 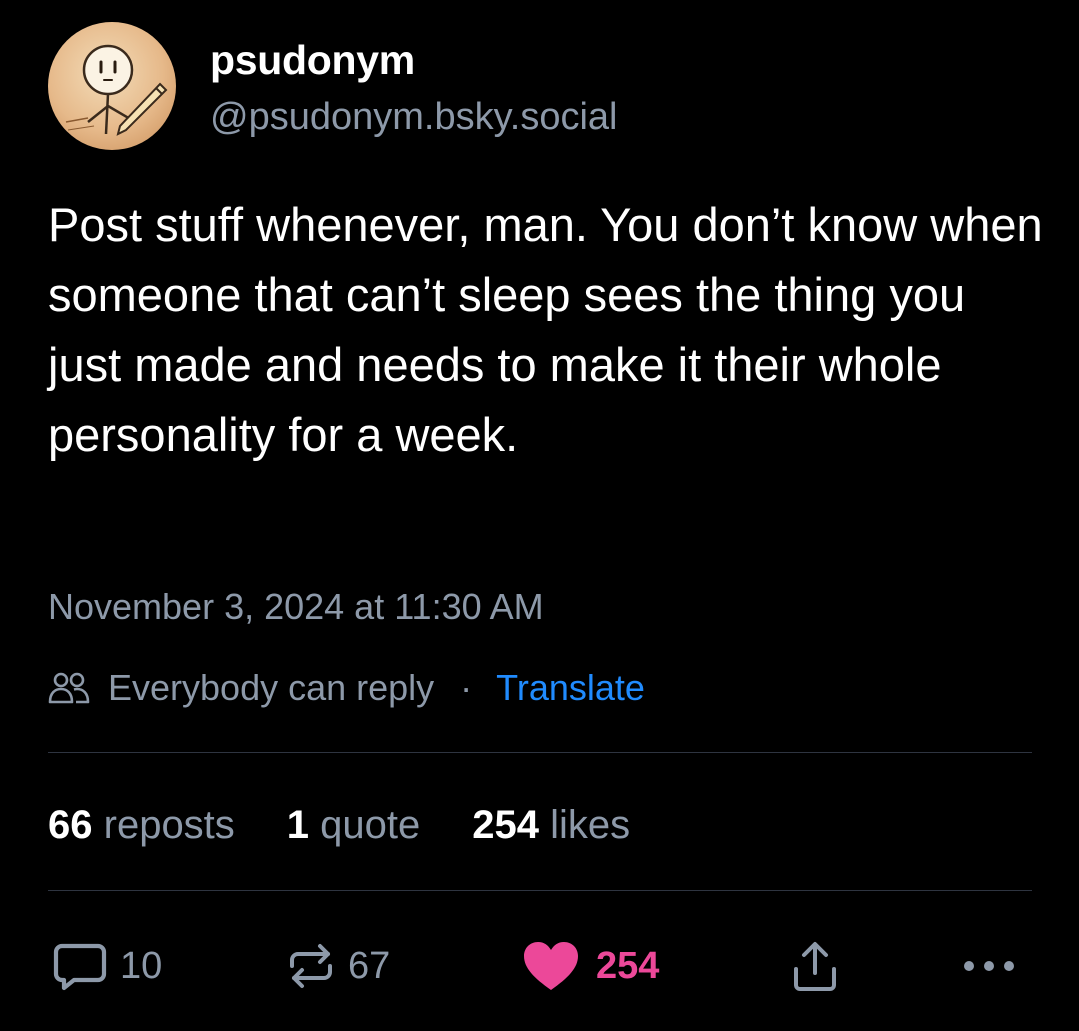 I want to click on divider-top, so click(x=540, y=752).